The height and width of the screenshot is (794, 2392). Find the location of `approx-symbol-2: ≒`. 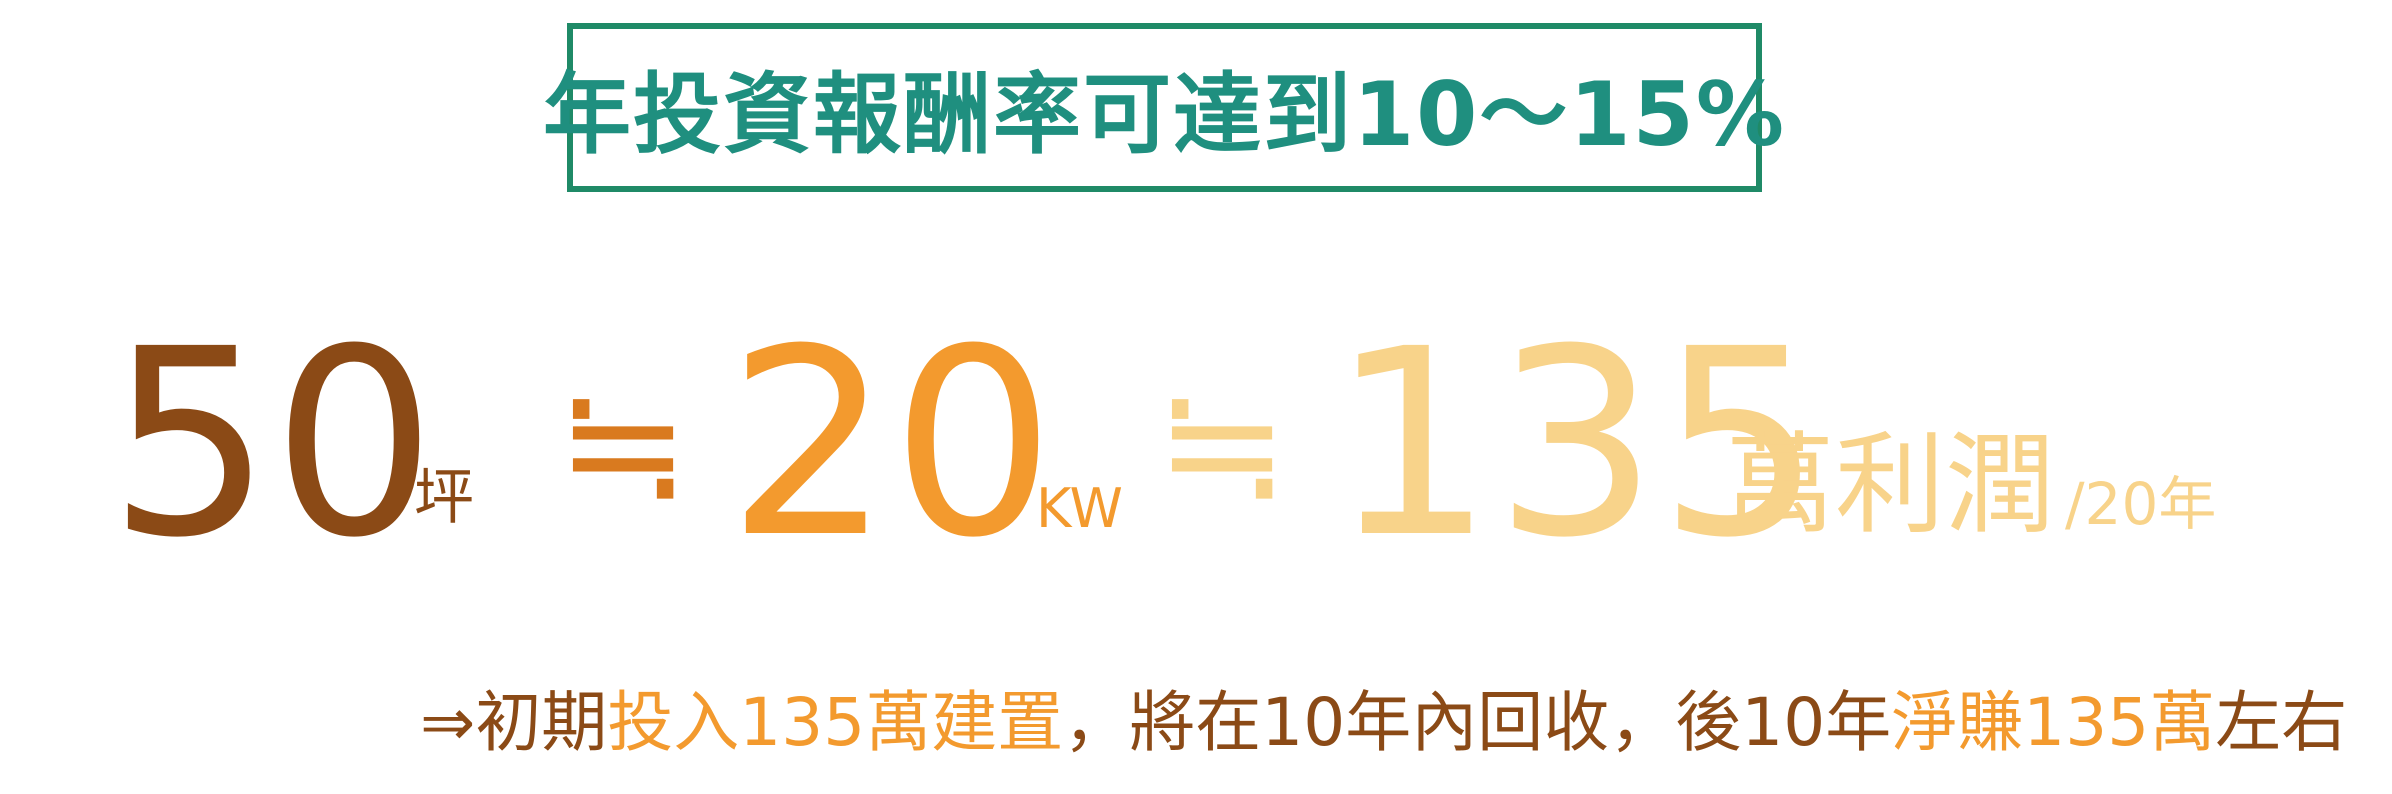

approx-symbol-2: ≒ is located at coordinates (1222, 443).